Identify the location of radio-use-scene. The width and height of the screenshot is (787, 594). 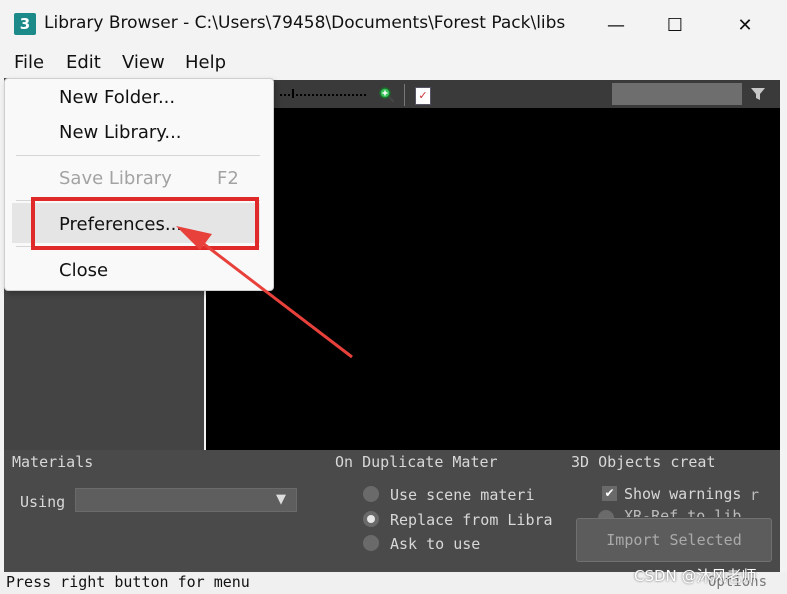
(371, 494).